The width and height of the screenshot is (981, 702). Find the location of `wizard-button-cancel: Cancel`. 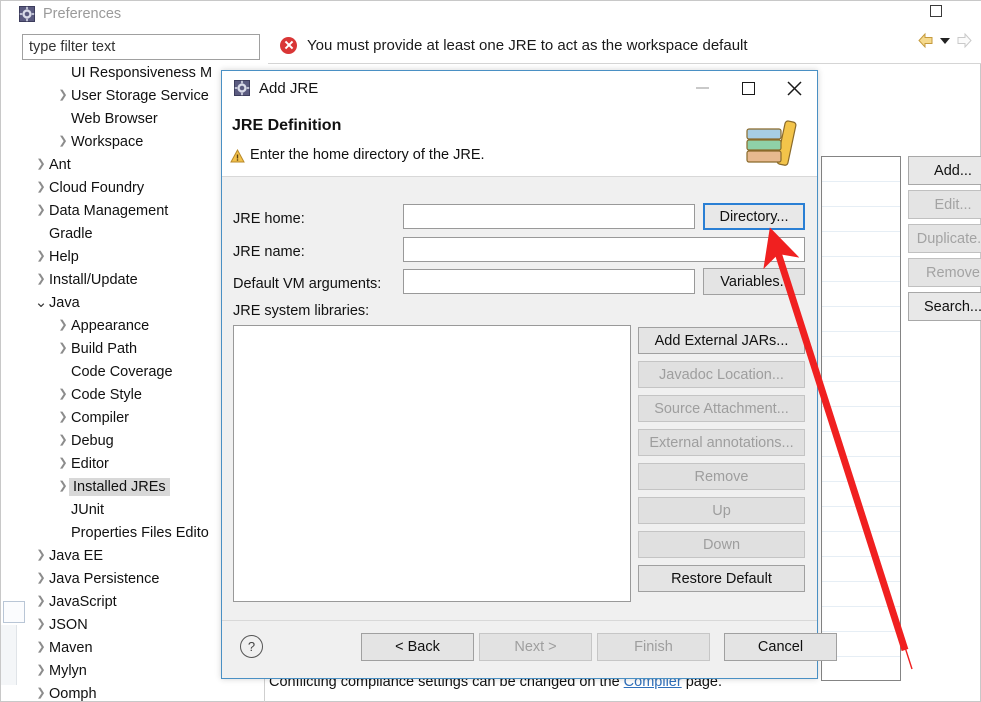

wizard-button-cancel: Cancel is located at coordinates (780, 647).